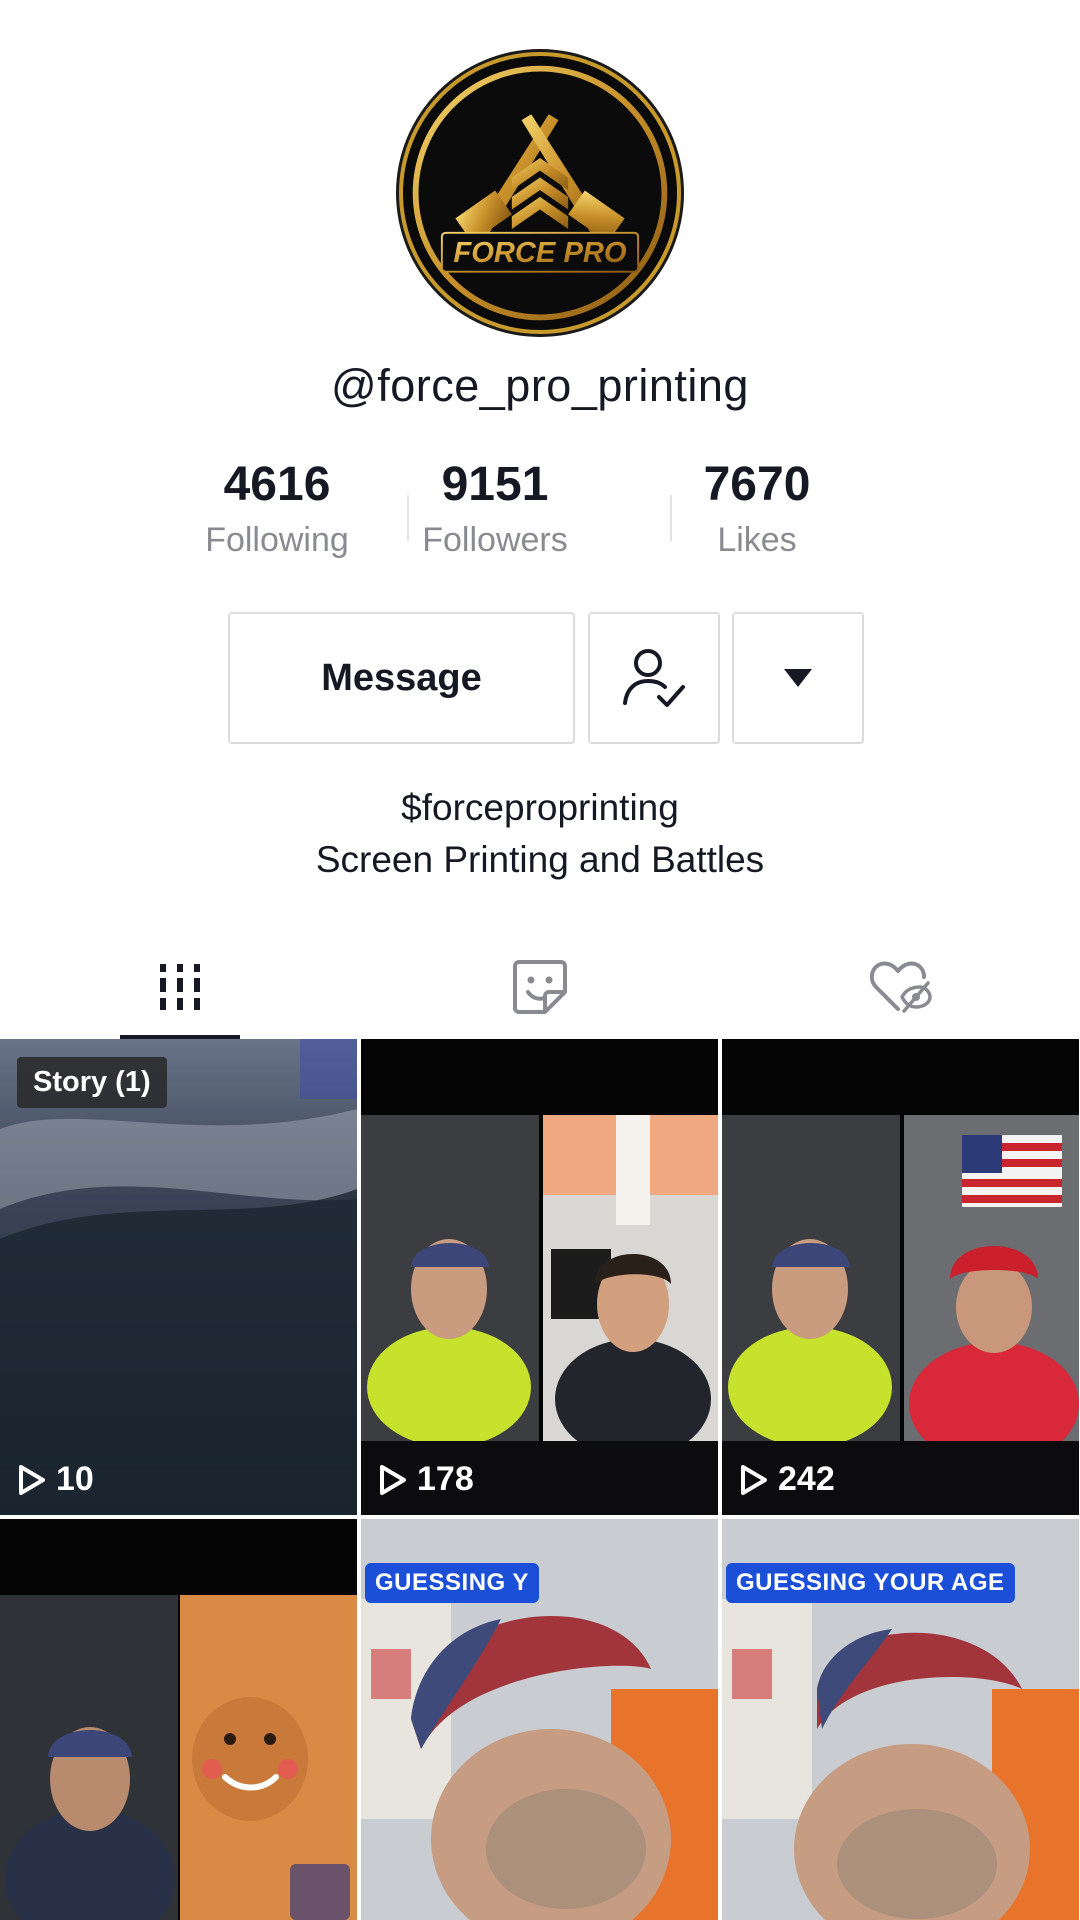  What do you see at coordinates (757, 540) in the screenshot?
I see `likes-label: Likes` at bounding box center [757, 540].